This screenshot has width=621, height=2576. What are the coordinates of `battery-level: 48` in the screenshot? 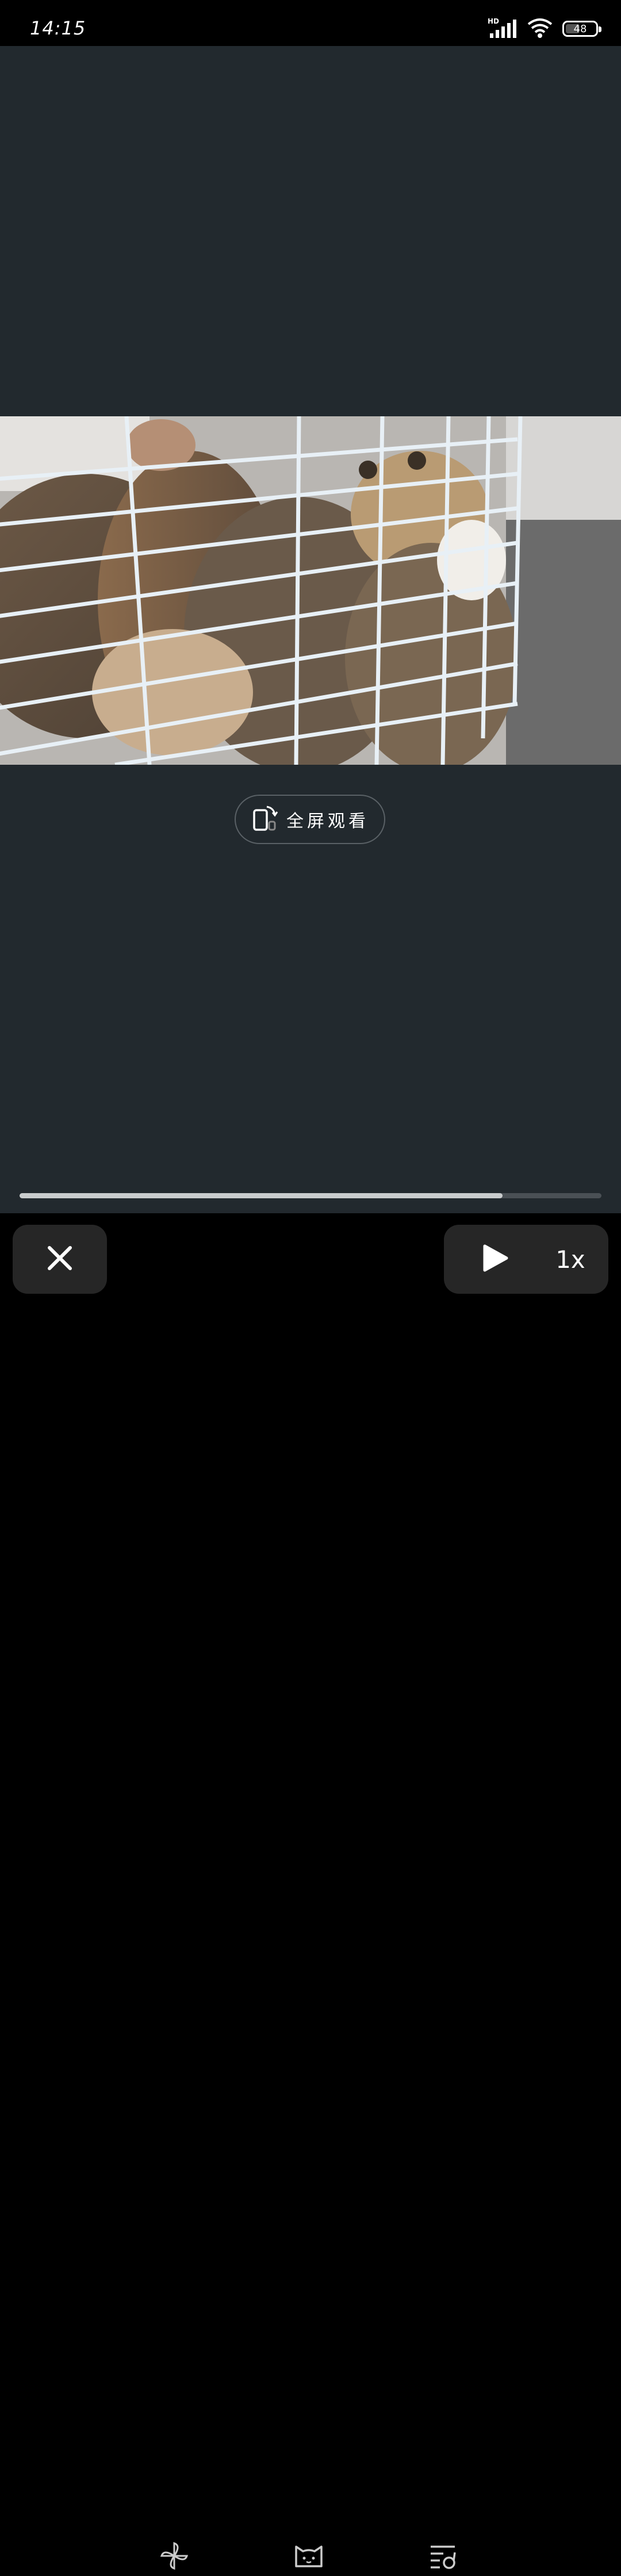 It's located at (580, 28).